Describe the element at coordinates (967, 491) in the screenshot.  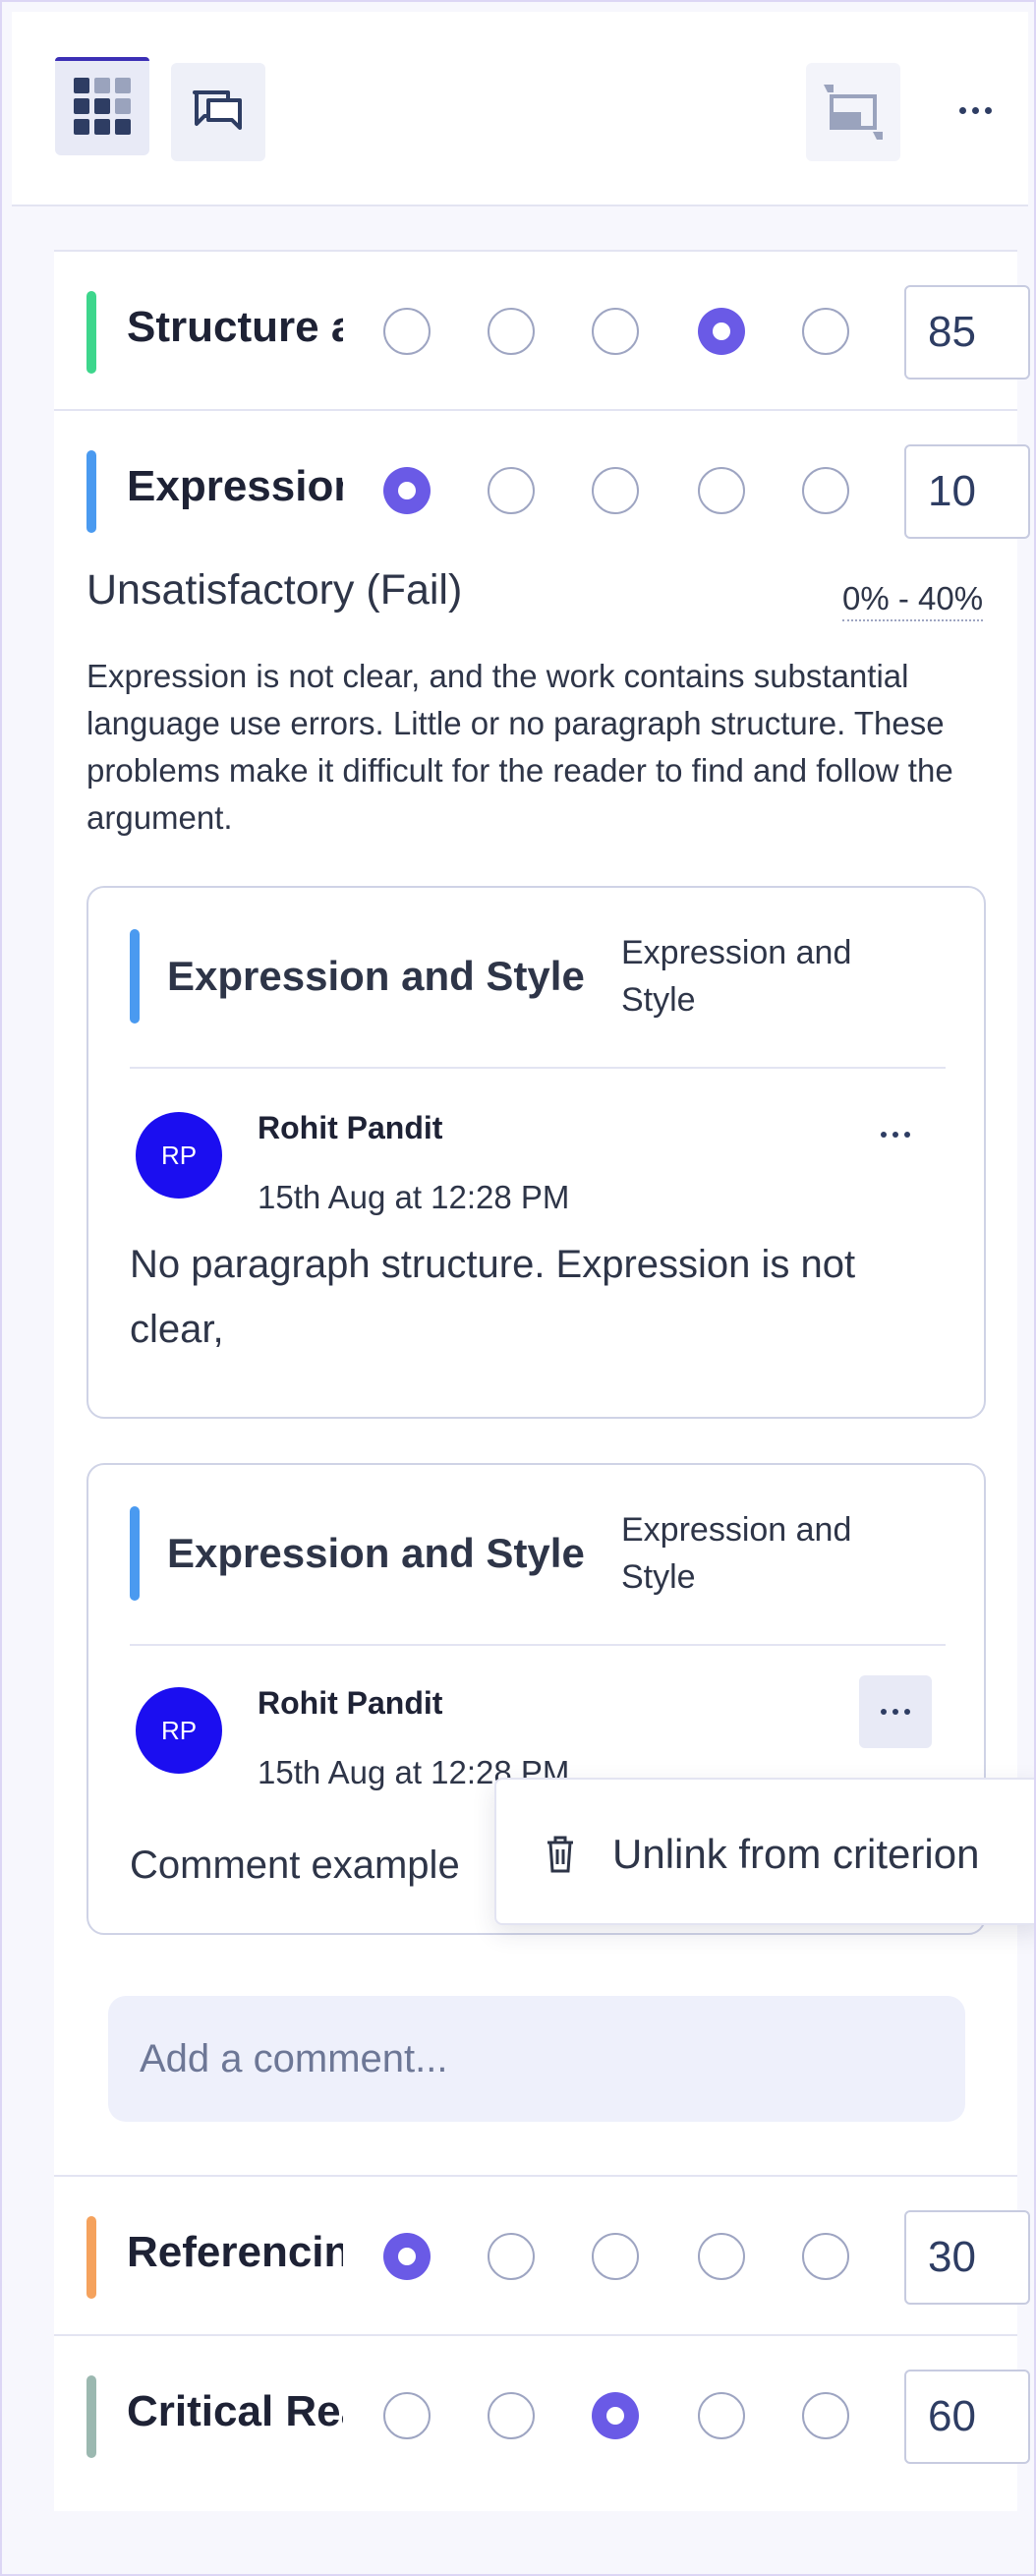
I see `score-input: 10` at that location.